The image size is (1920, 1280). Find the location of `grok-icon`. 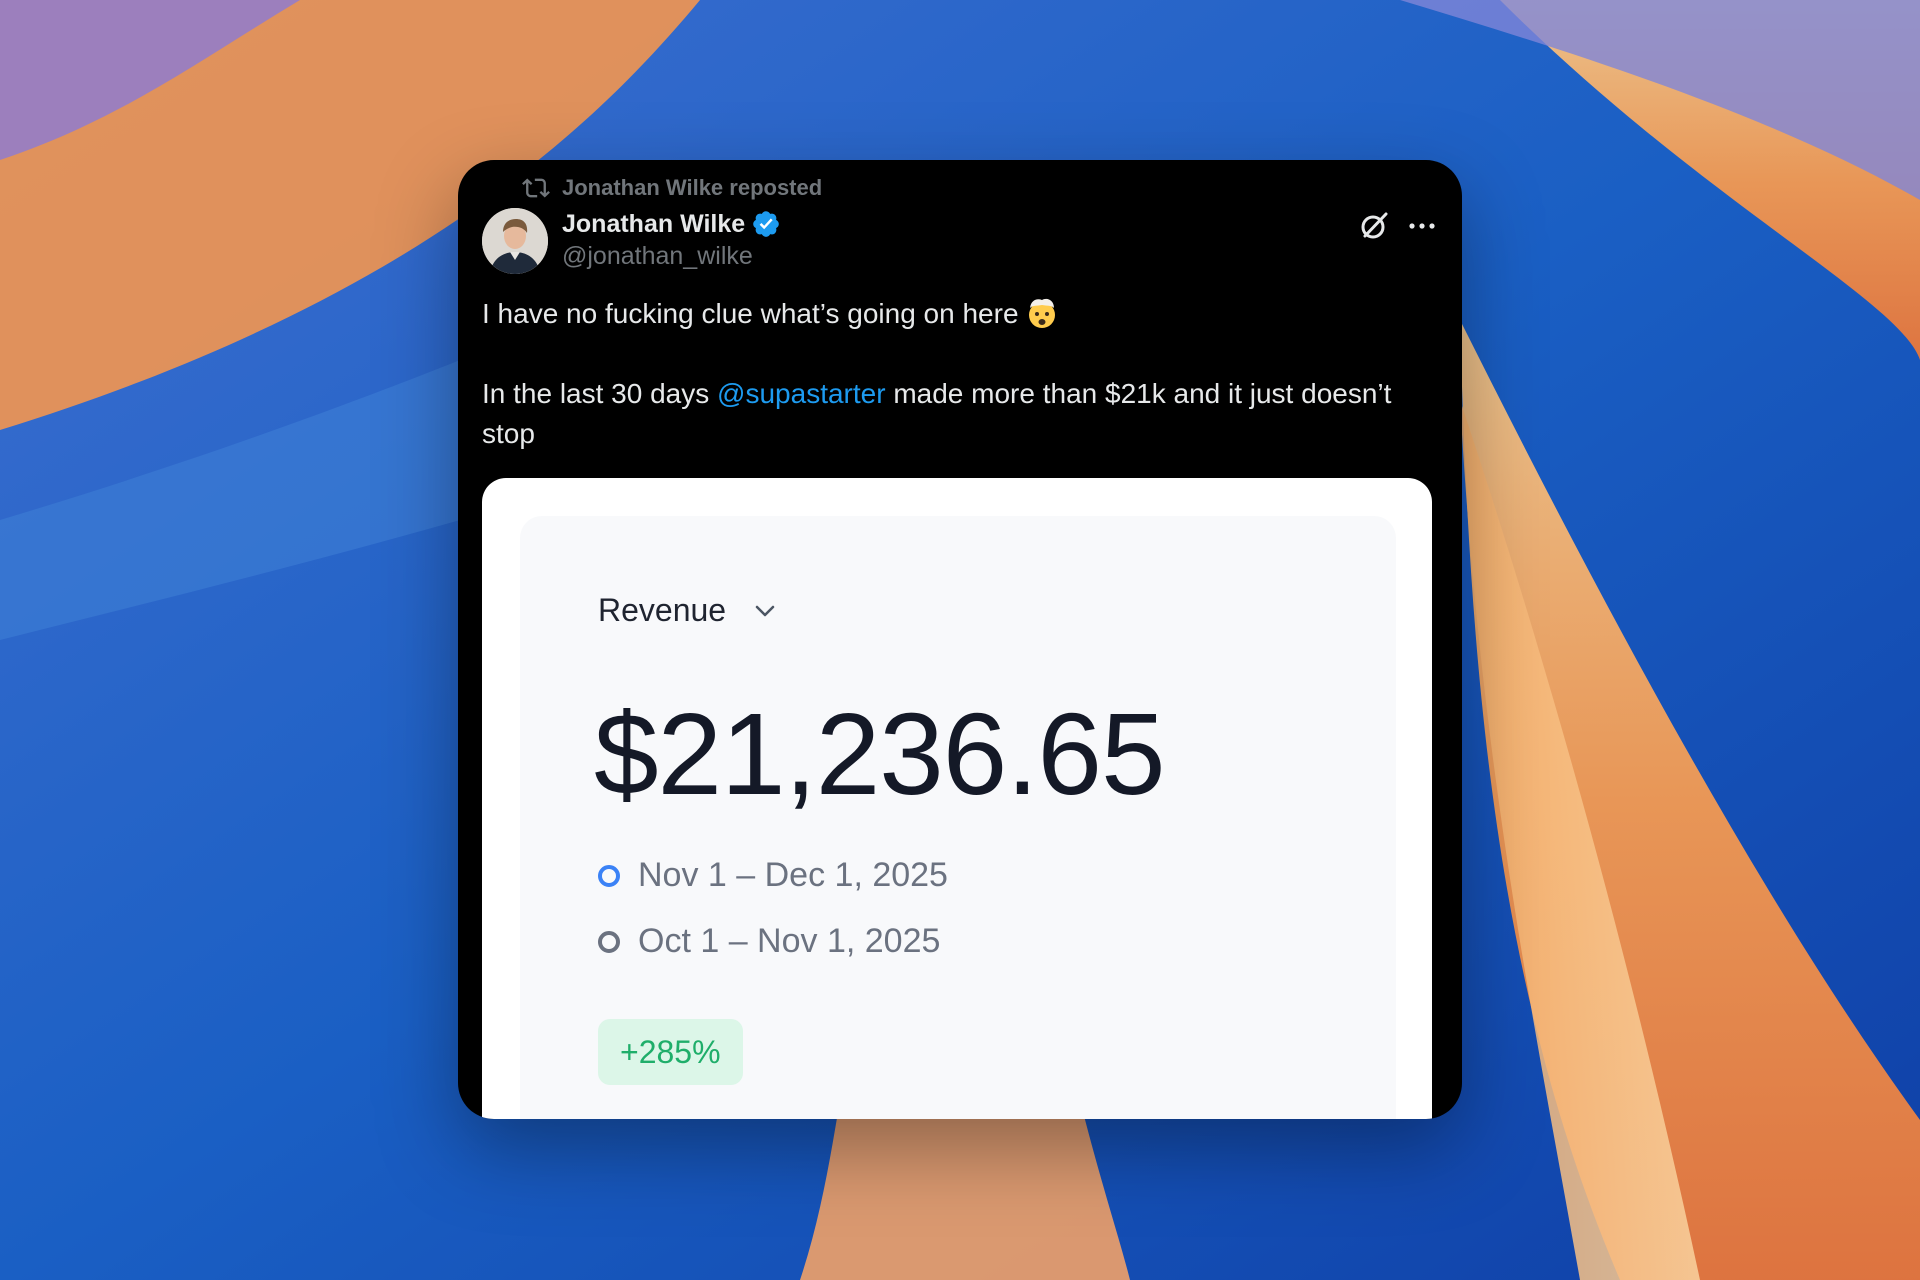

grok-icon is located at coordinates (1374, 226).